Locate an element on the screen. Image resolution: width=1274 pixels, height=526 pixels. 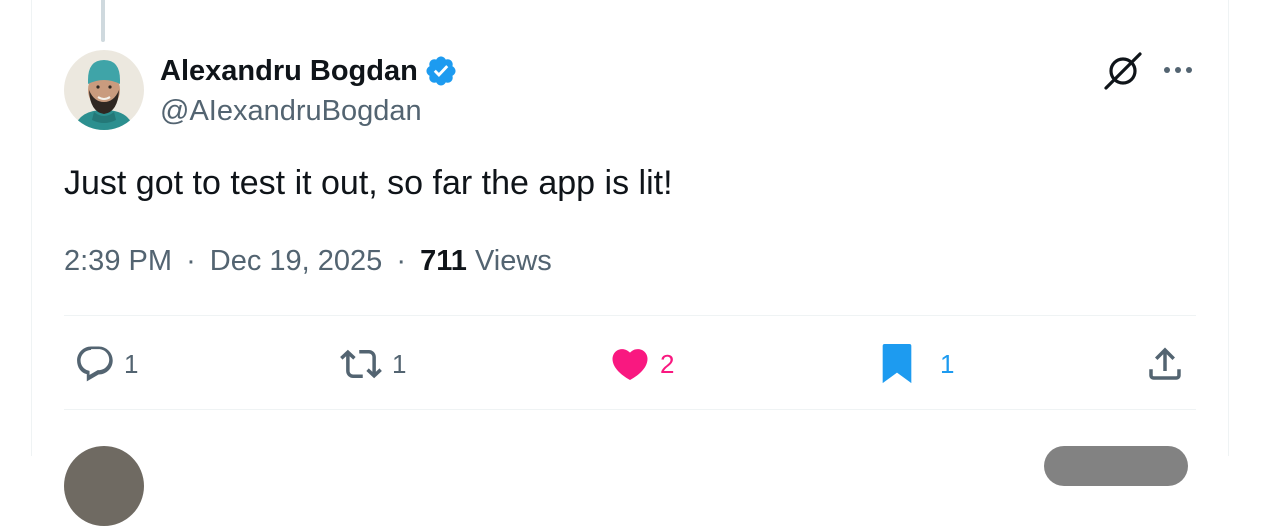
more-icon is located at coordinates (1178, 70).